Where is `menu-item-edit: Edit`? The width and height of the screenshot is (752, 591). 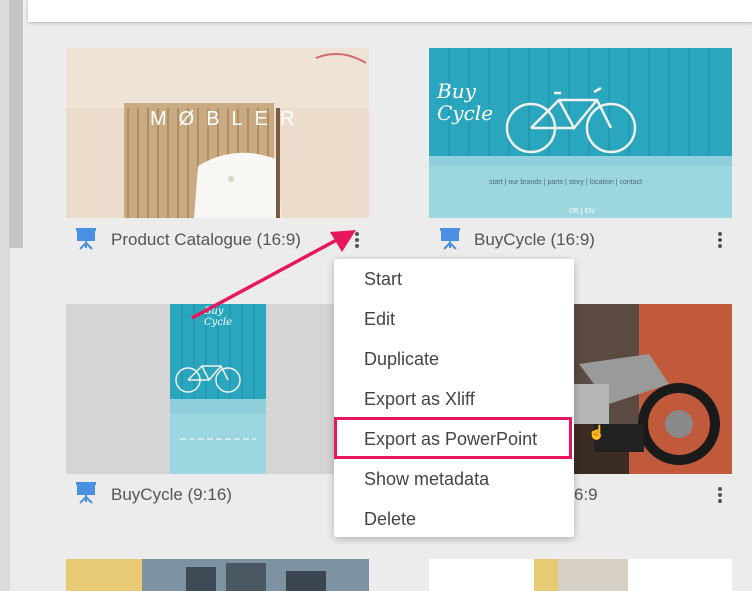
menu-item-edit: Edit is located at coordinates (454, 319).